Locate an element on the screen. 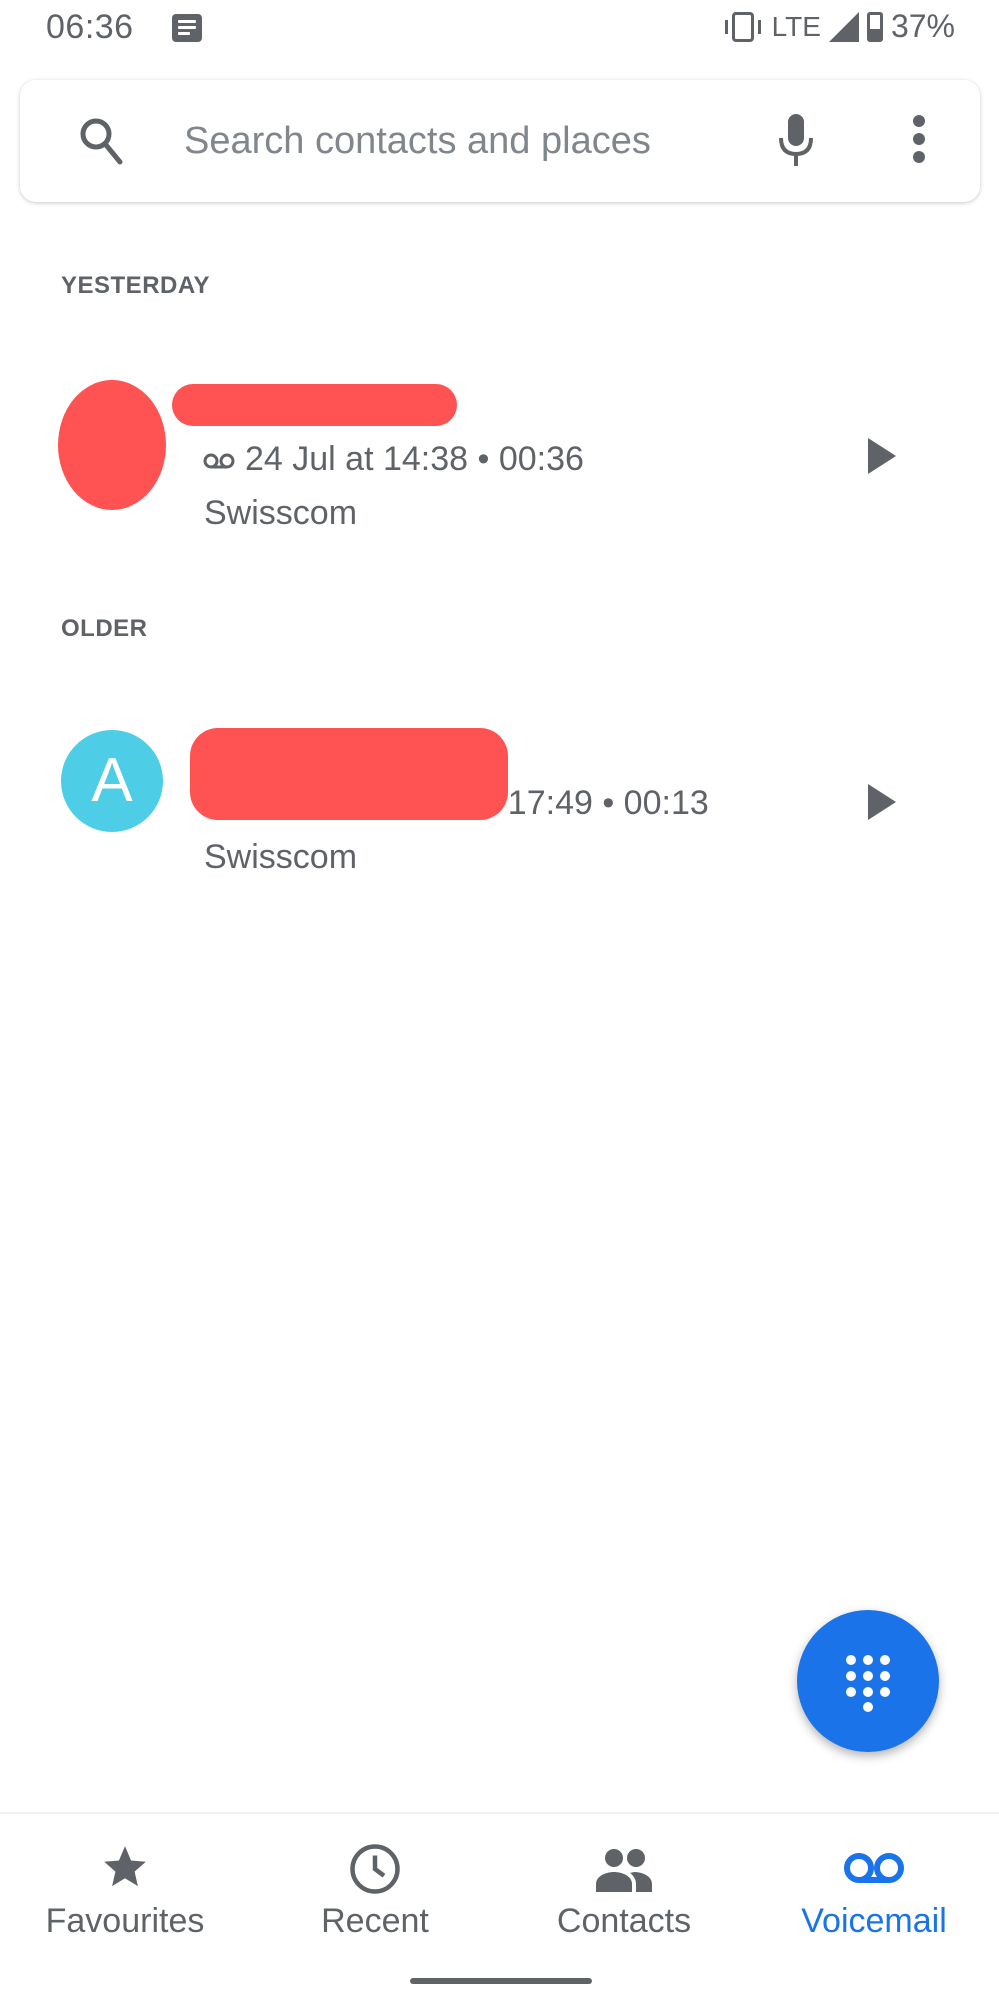 The image size is (999, 2002). mic-icon is located at coordinates (796, 142).